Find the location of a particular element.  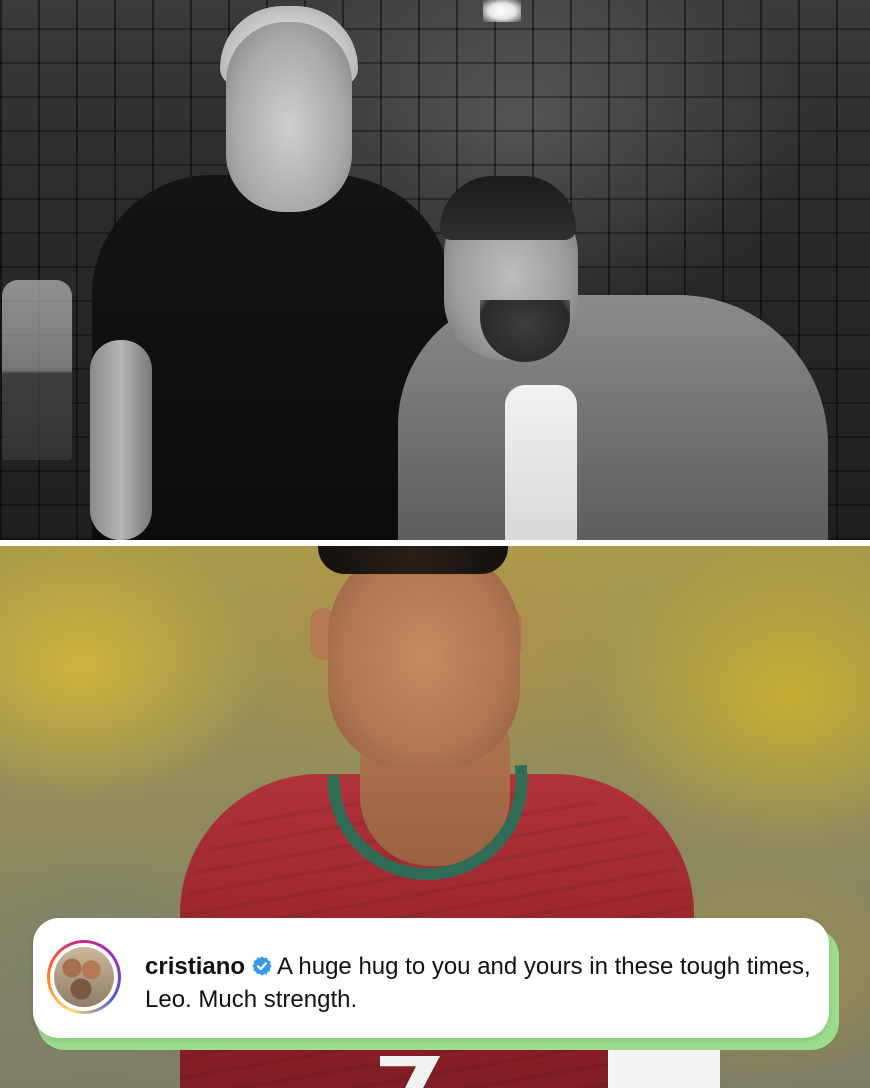

avatar-image is located at coordinates (84, 977).